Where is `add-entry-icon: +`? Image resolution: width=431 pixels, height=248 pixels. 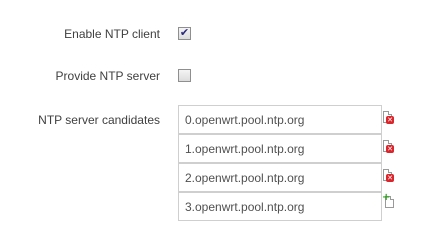 add-entry-icon: + is located at coordinates (388, 201).